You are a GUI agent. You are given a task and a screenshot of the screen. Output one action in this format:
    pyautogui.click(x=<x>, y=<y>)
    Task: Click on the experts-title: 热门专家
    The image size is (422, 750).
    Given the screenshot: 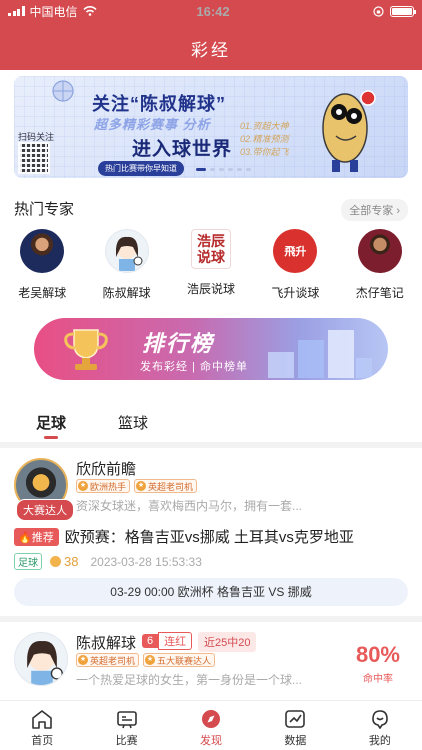 What is the action you would take?
    pyautogui.click(x=44, y=209)
    